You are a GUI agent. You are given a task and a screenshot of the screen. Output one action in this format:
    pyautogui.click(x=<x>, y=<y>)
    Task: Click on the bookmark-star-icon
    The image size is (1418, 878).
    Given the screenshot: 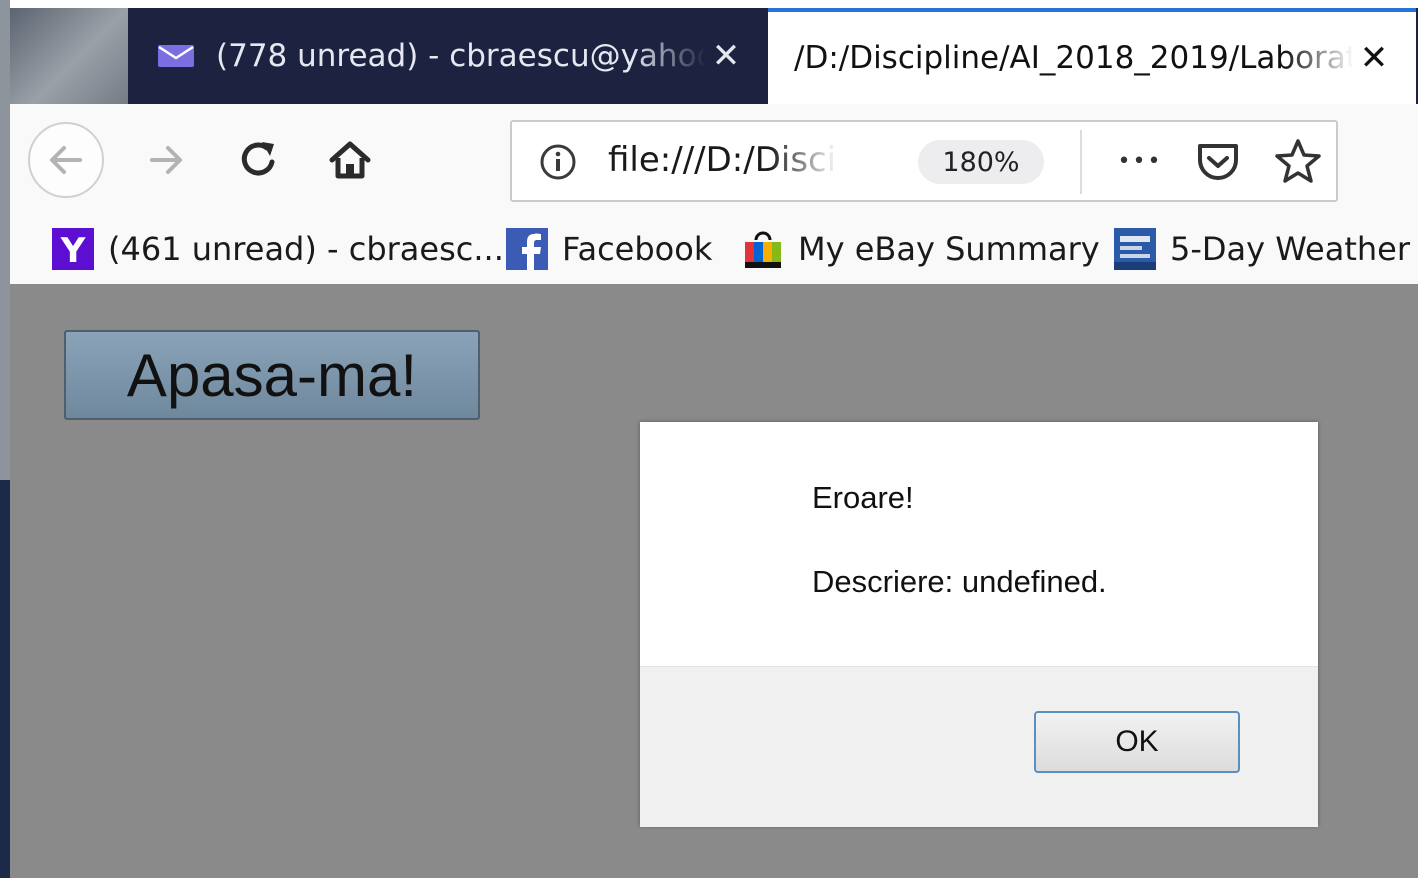 What is the action you would take?
    pyautogui.click(x=1298, y=162)
    